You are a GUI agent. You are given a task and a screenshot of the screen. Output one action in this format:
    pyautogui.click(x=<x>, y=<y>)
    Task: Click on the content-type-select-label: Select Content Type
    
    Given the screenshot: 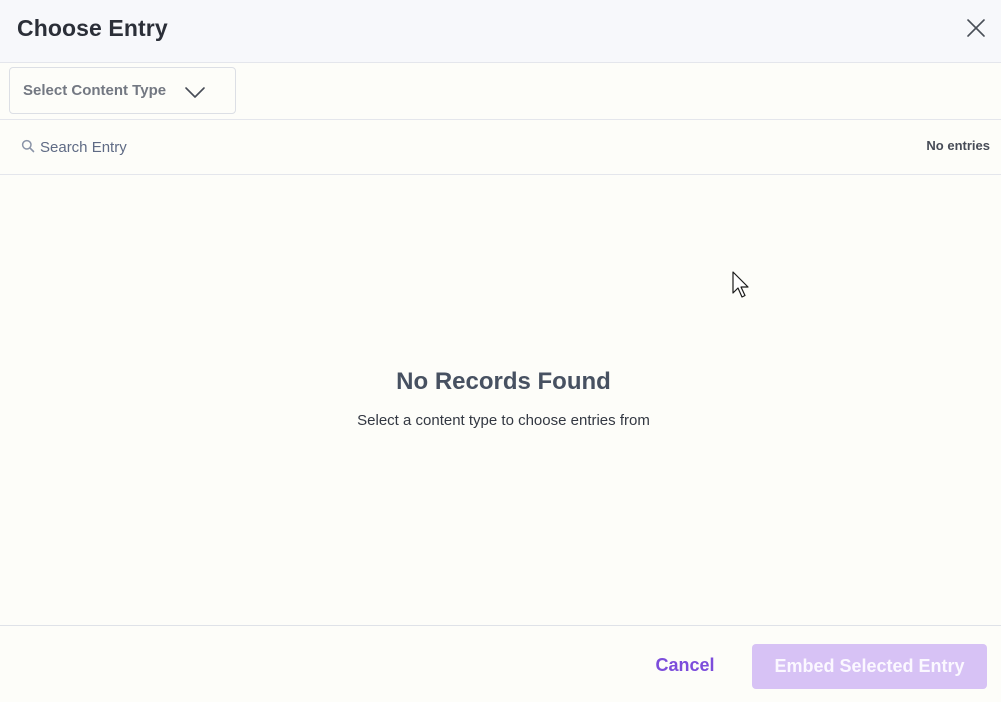 What is the action you would take?
    pyautogui.click(x=95, y=90)
    